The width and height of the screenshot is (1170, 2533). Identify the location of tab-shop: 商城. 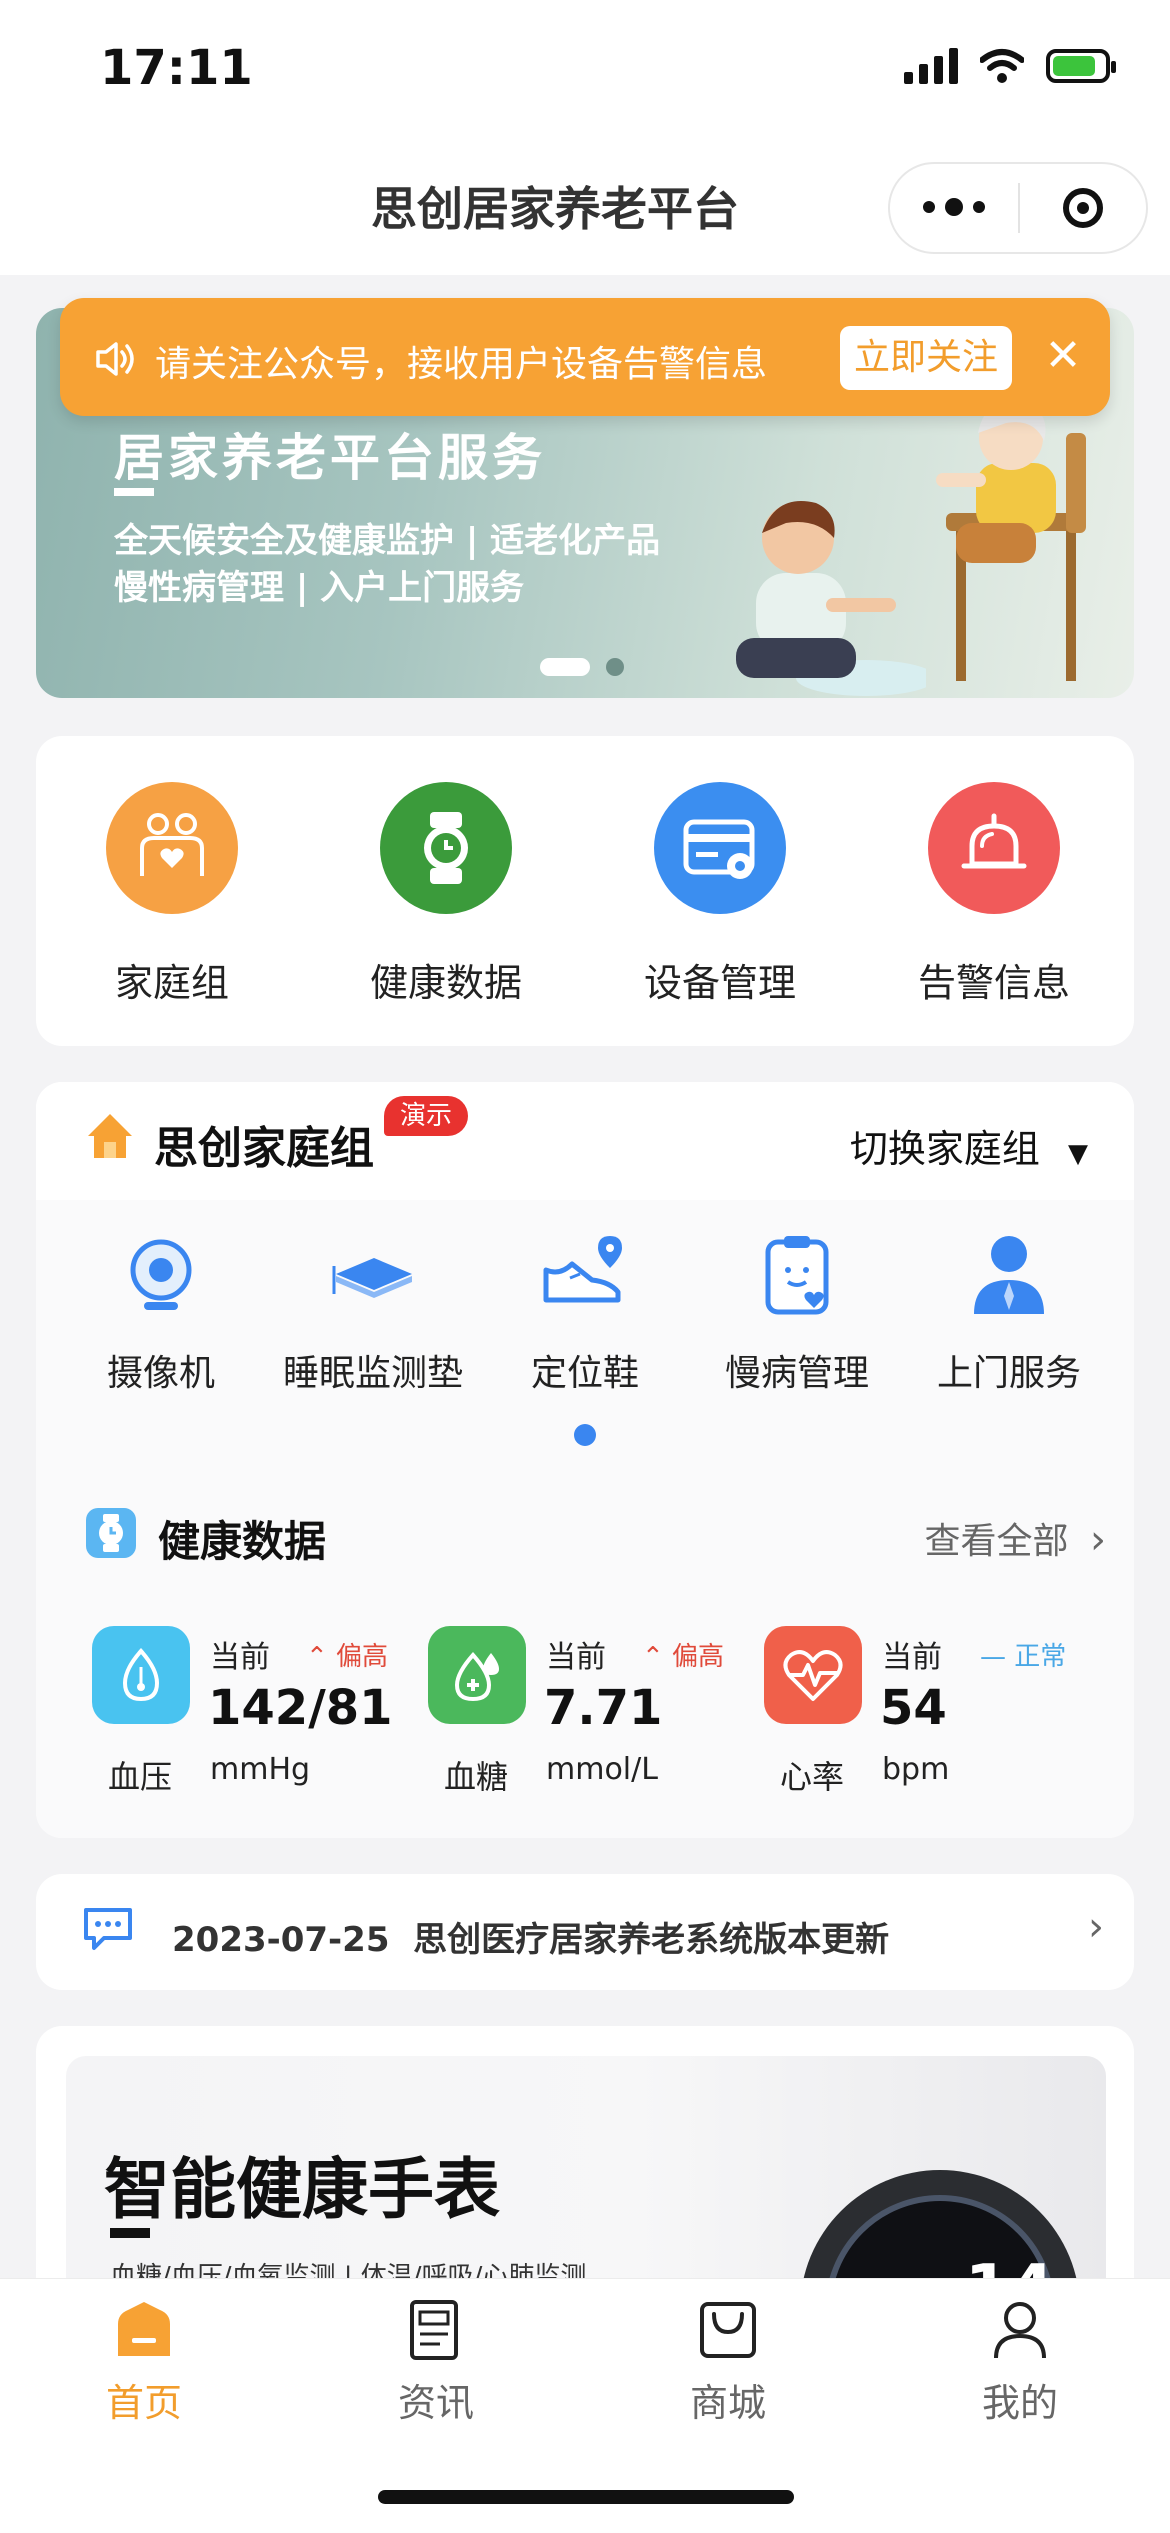
(728, 2362).